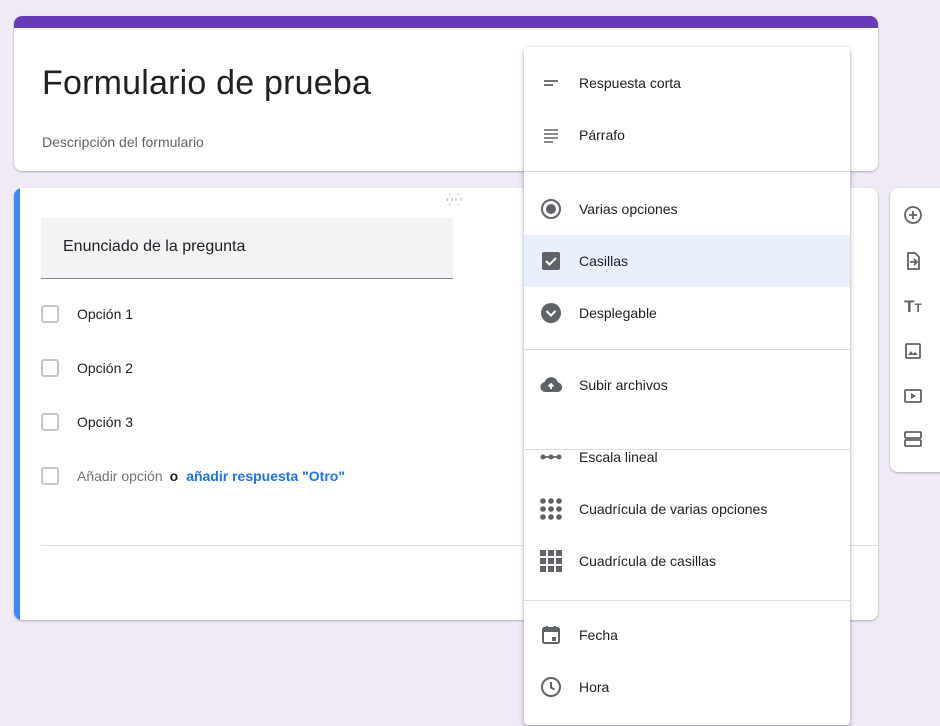  Describe the element at coordinates (105, 422) in the screenshot. I see `option-label: Opción 3` at that location.